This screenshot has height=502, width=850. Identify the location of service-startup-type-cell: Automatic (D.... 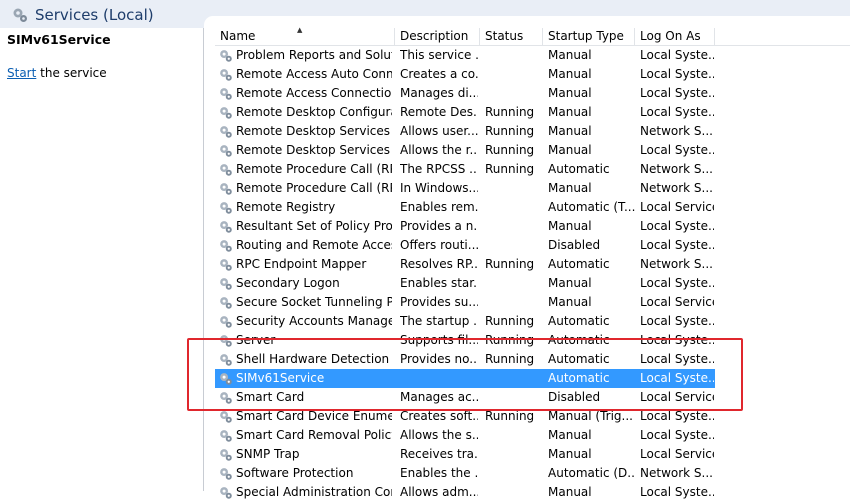
(592, 473).